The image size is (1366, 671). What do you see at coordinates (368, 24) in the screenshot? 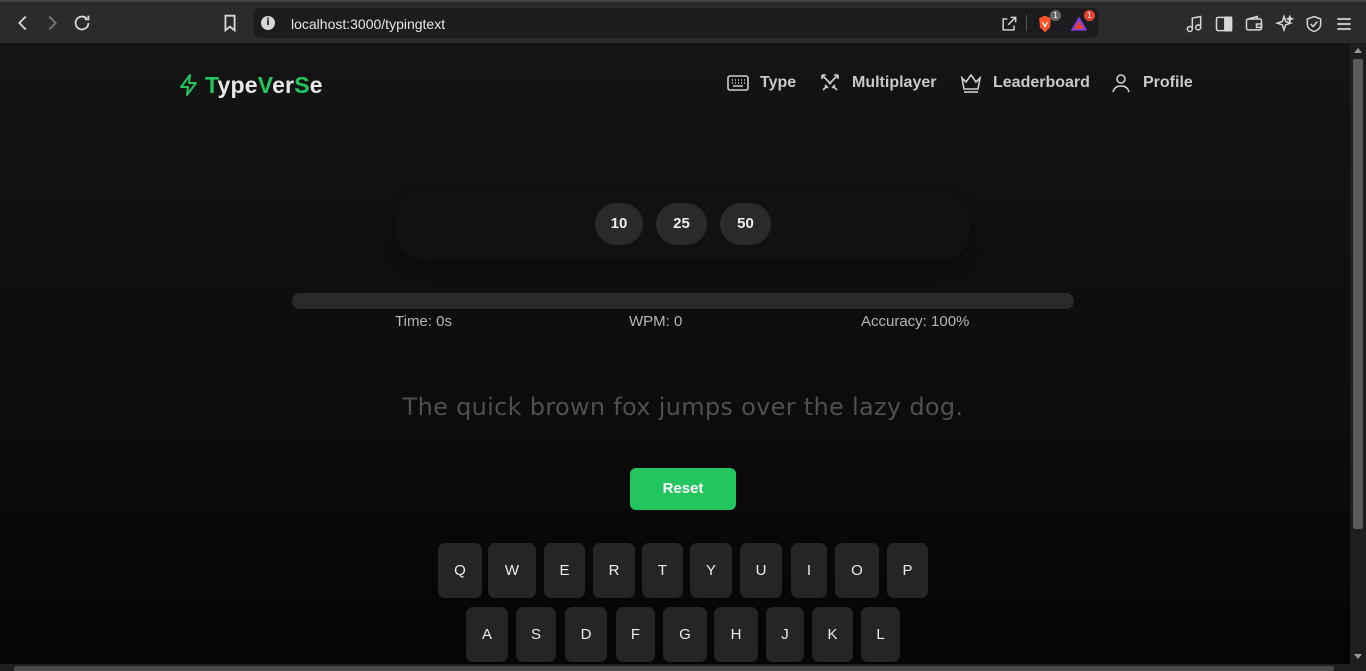
I see `url-text: localhost:3000/typingtext` at bounding box center [368, 24].